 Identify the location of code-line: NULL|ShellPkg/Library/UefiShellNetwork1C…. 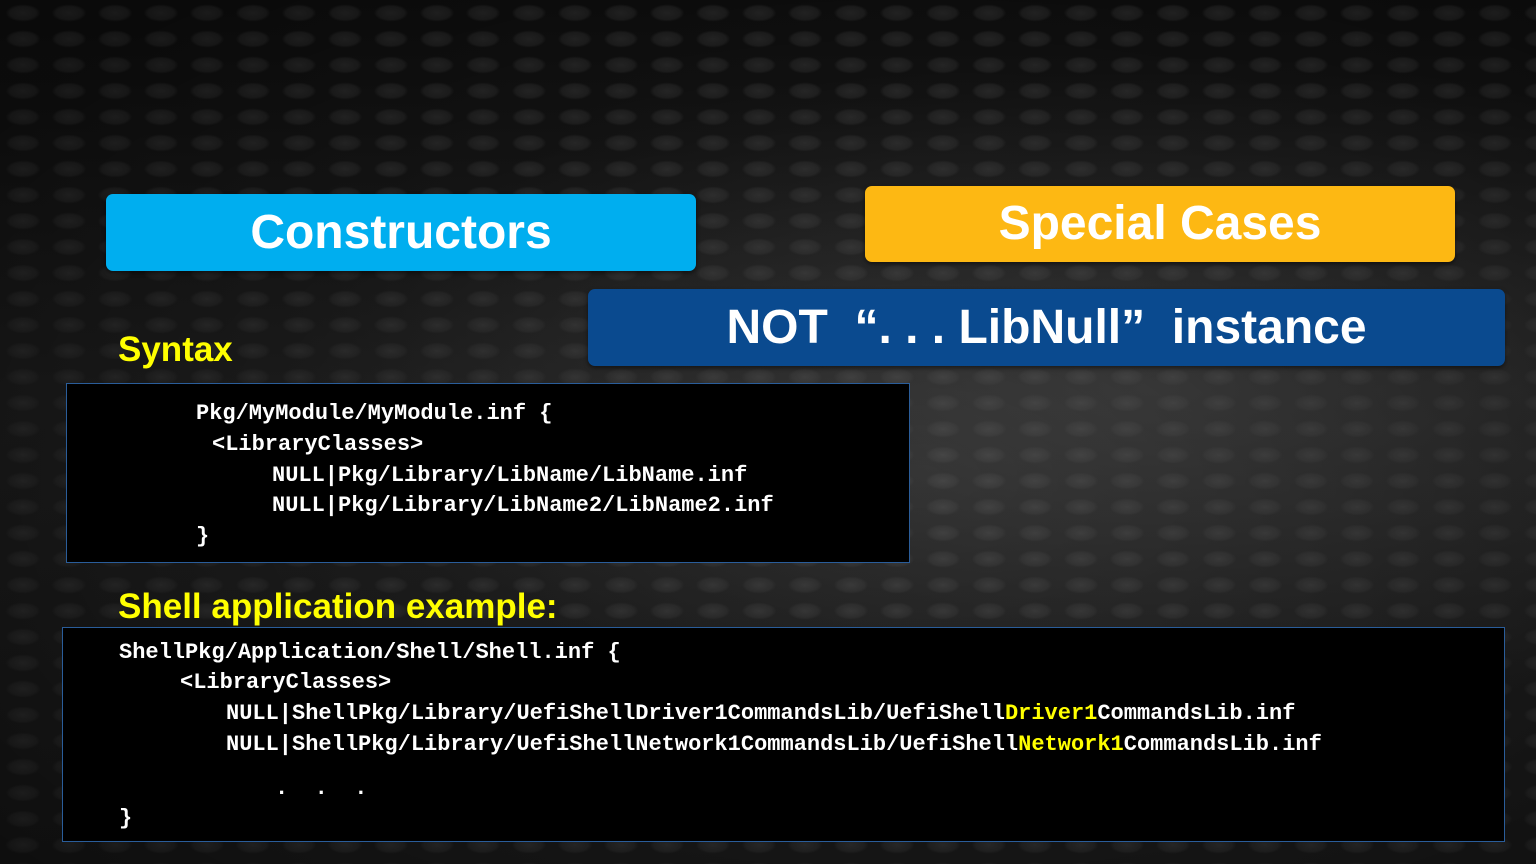
(774, 745).